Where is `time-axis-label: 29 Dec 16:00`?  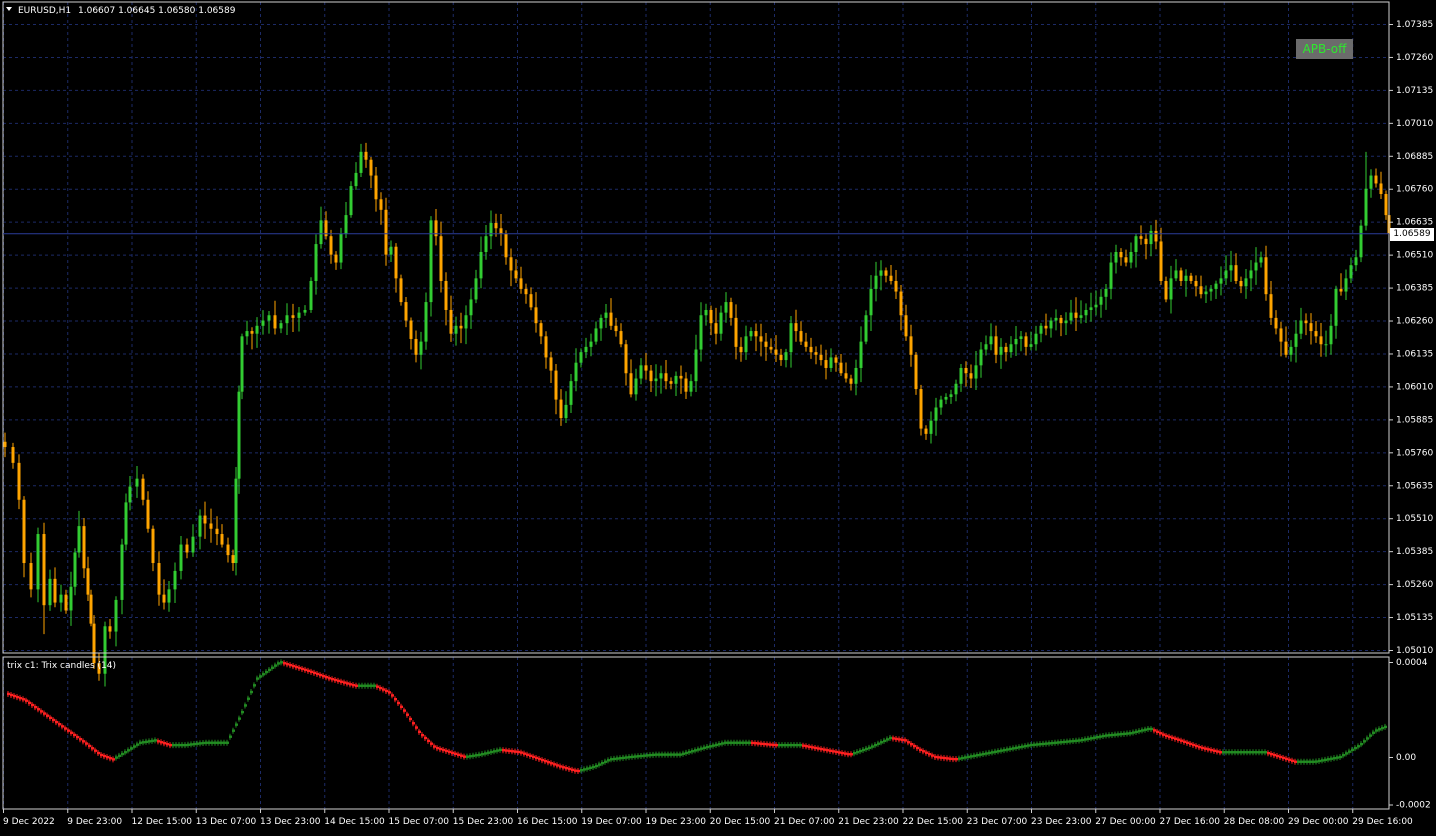
time-axis-label: 29 Dec 16:00 is located at coordinates (1382, 822).